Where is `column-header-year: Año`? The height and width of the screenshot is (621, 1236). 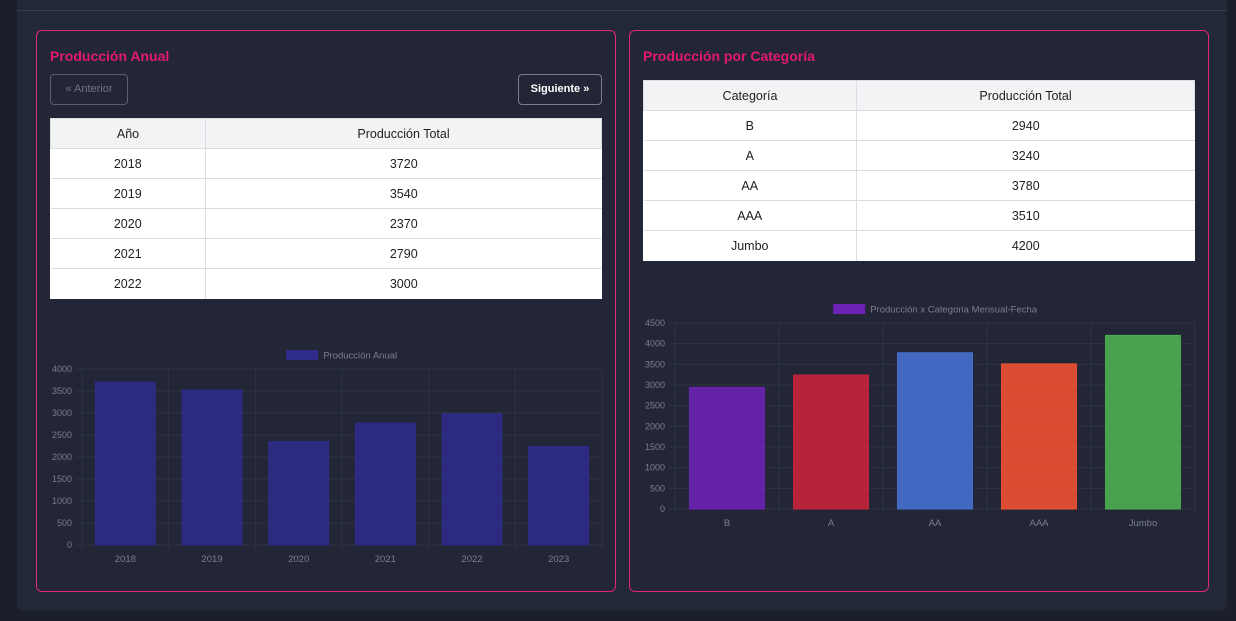 column-header-year: Año is located at coordinates (128, 133).